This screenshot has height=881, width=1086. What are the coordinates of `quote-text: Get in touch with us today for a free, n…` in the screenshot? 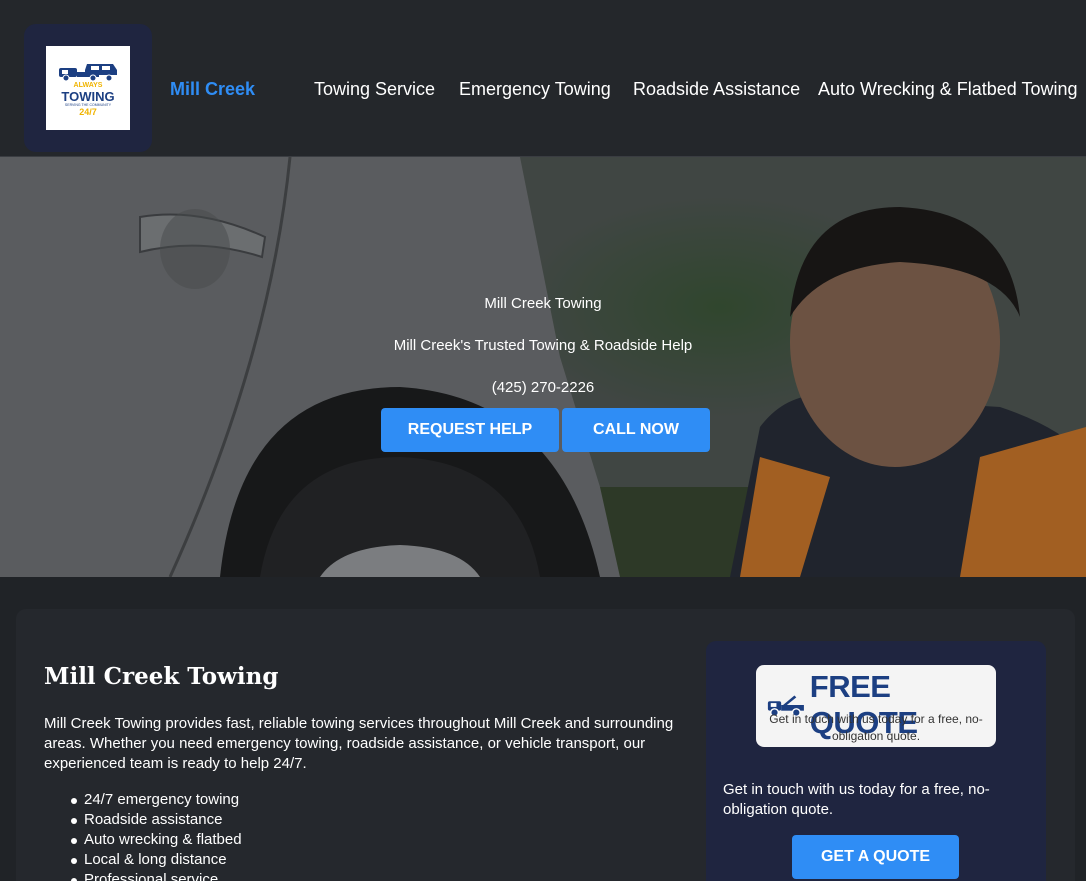 It's located at (856, 799).